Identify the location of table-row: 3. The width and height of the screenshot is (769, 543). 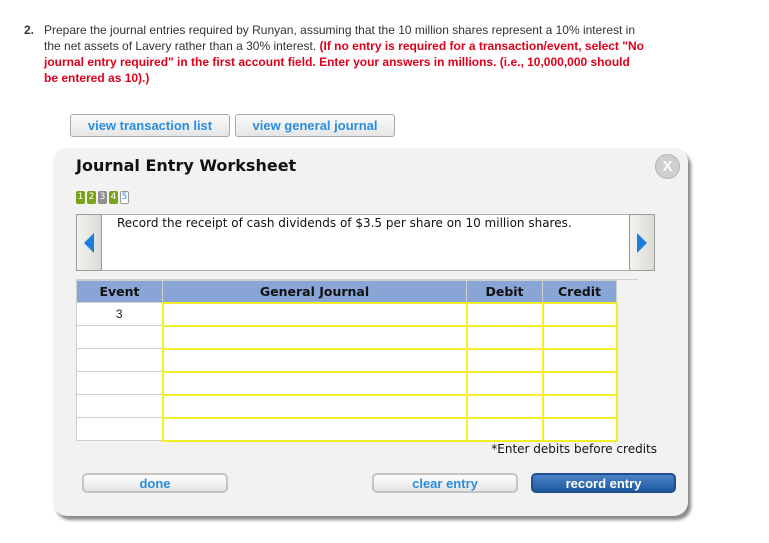
(347, 314).